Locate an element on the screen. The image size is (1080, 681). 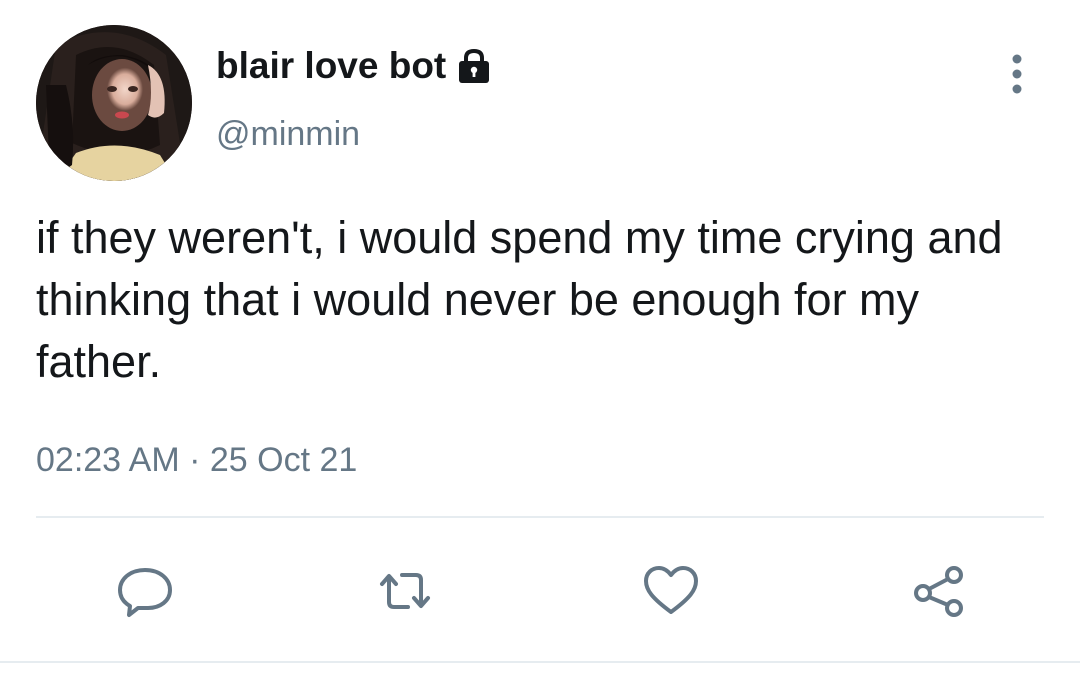
avatar is located at coordinates (114, 103).